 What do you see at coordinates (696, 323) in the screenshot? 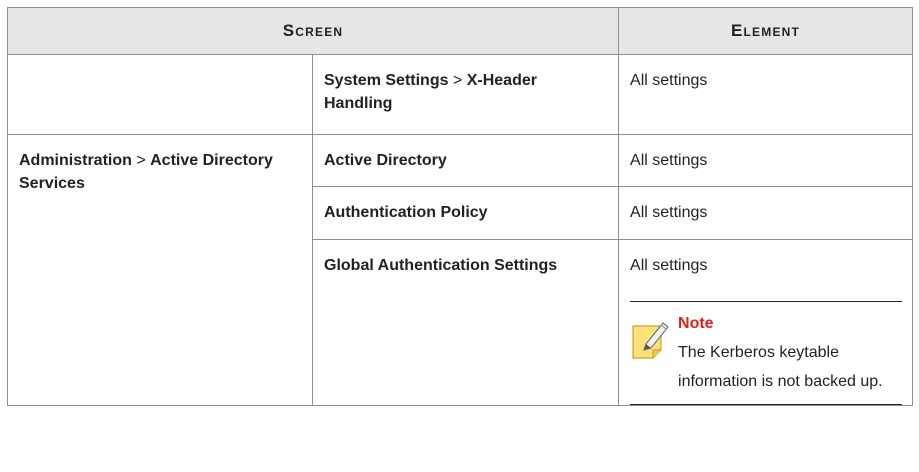
I see `note-title: Note` at bounding box center [696, 323].